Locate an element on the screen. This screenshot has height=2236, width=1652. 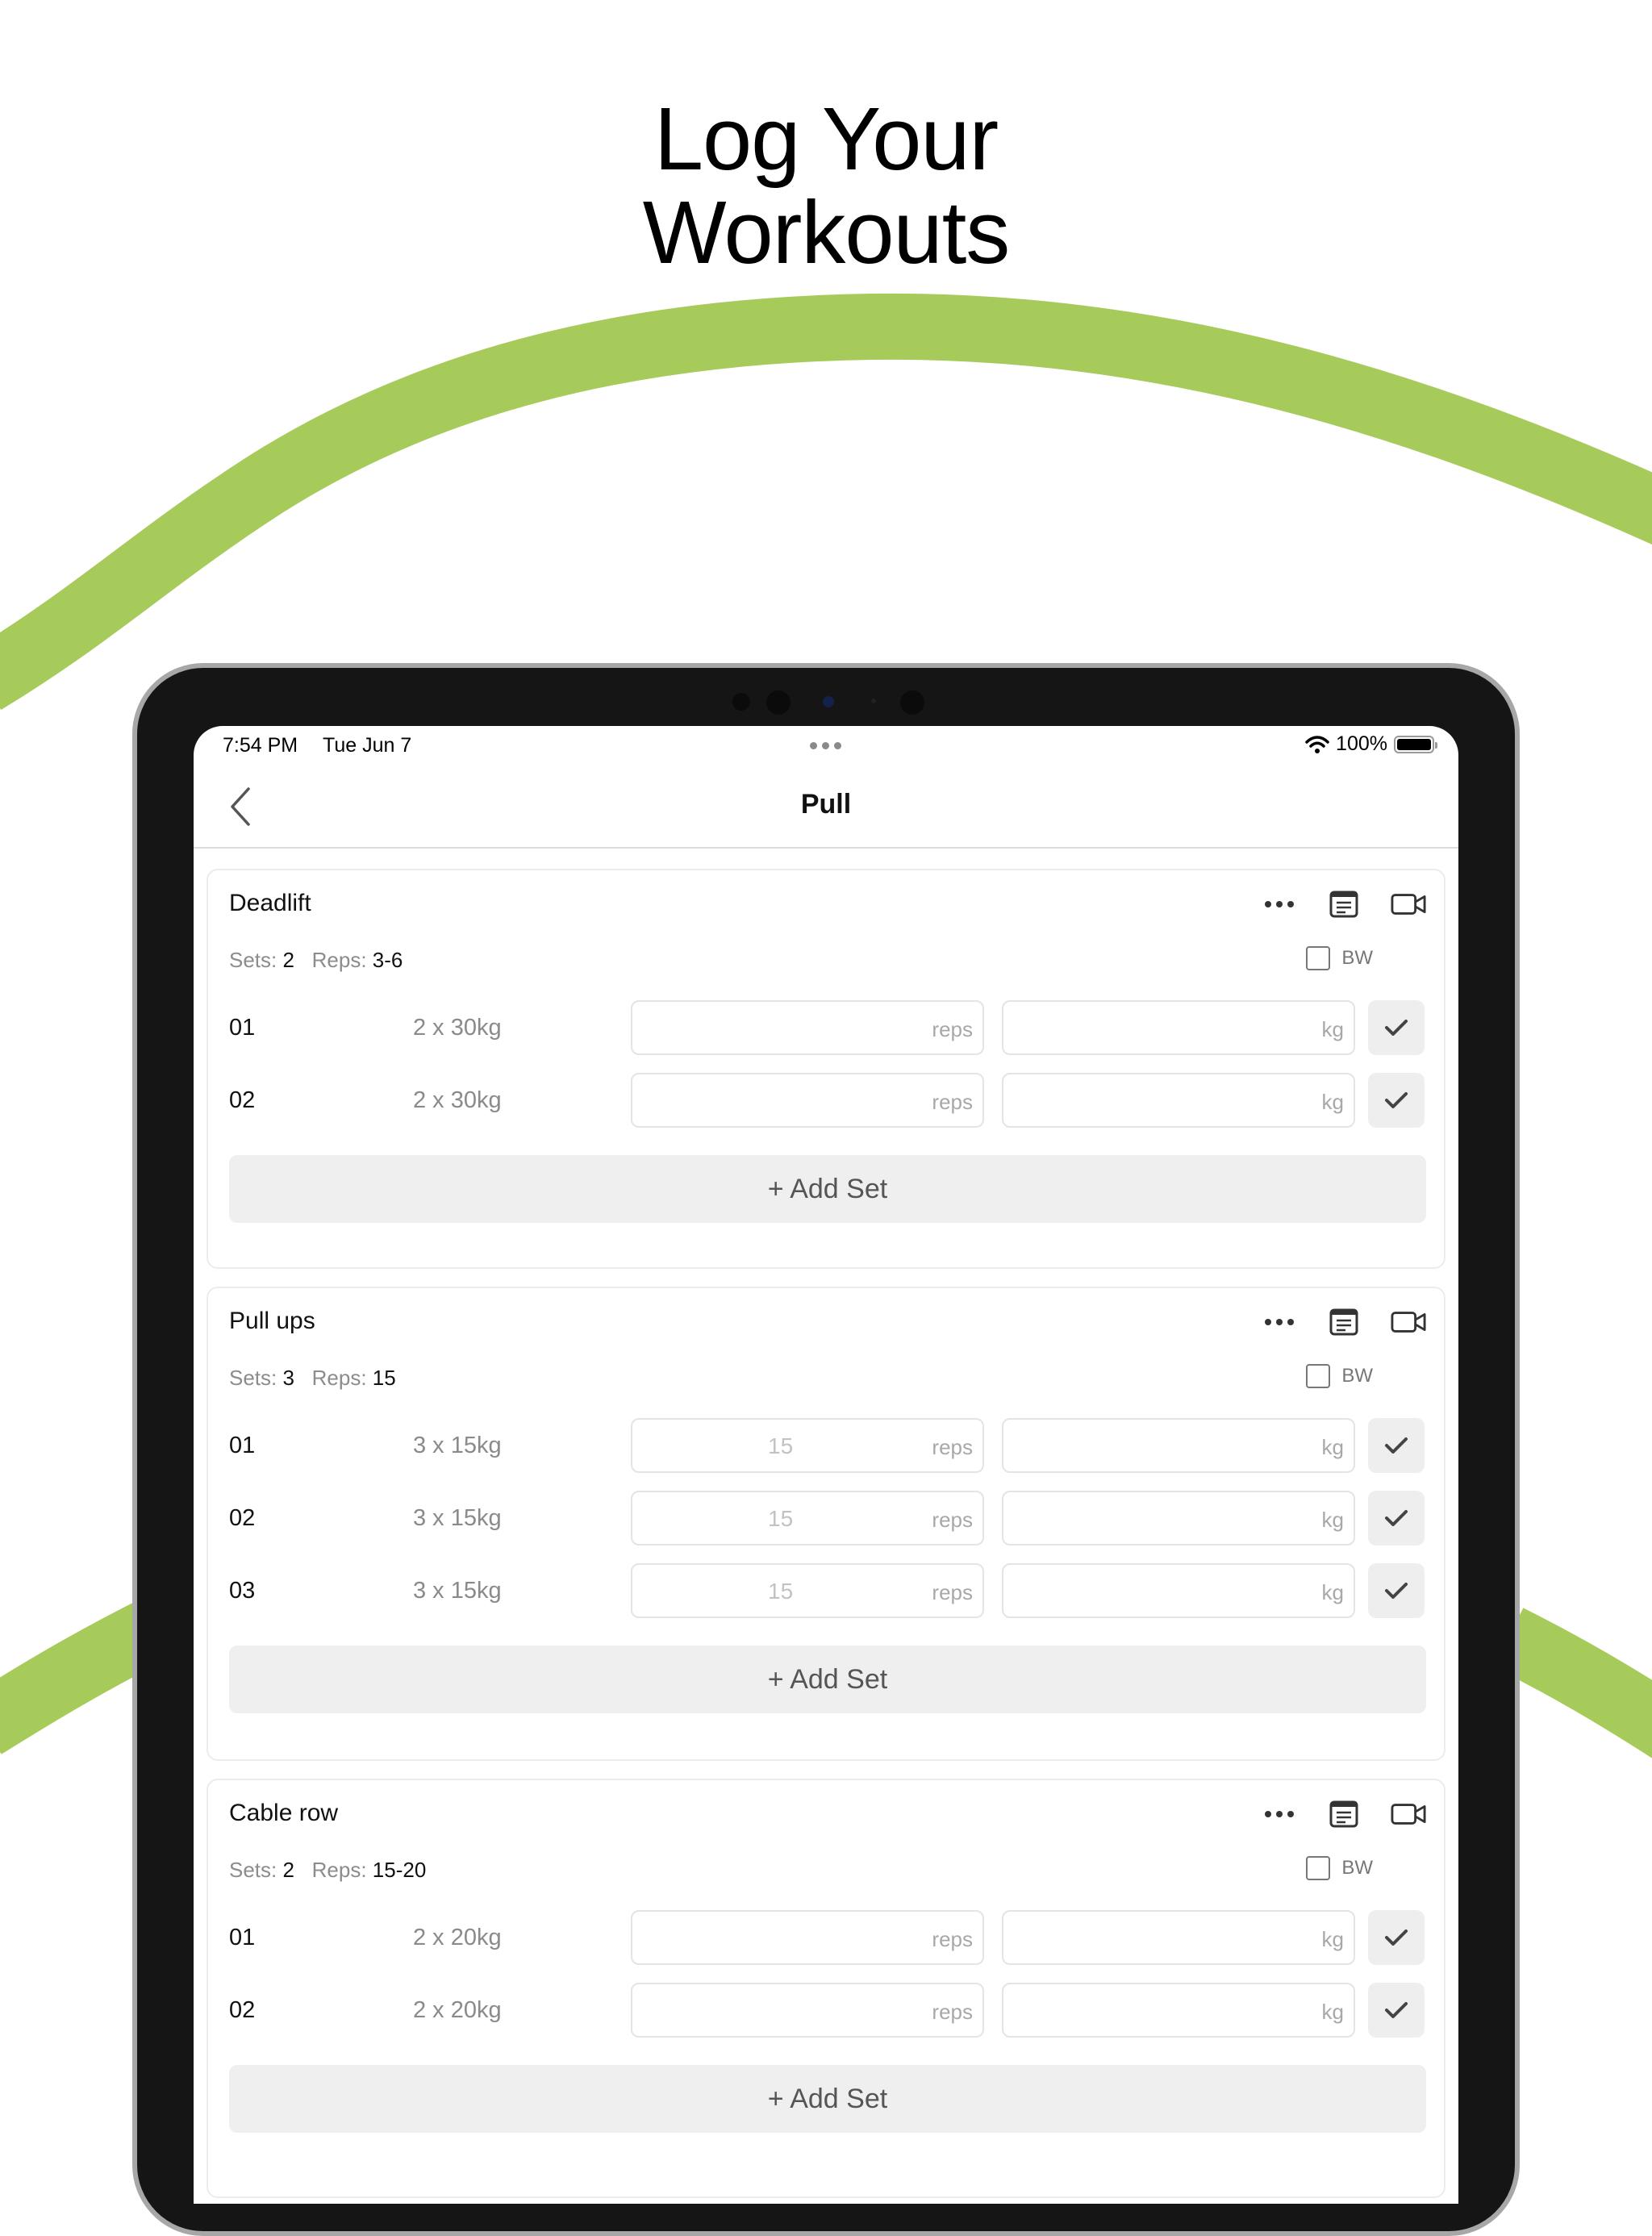
headline-line-2: Workouts is located at coordinates (826, 232).